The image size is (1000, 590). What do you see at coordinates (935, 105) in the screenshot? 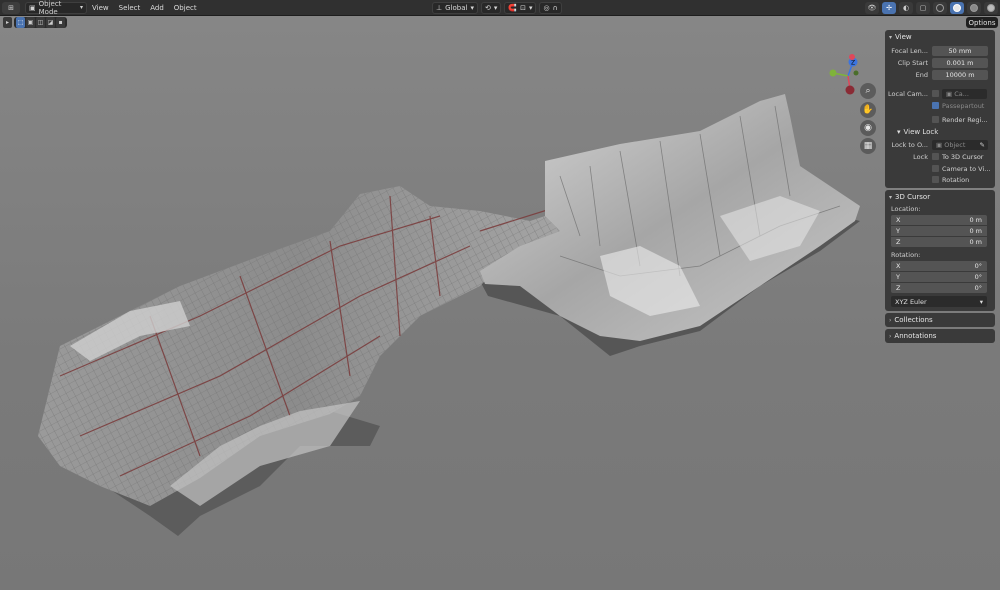
I see `passepartout-checkbox` at bounding box center [935, 105].